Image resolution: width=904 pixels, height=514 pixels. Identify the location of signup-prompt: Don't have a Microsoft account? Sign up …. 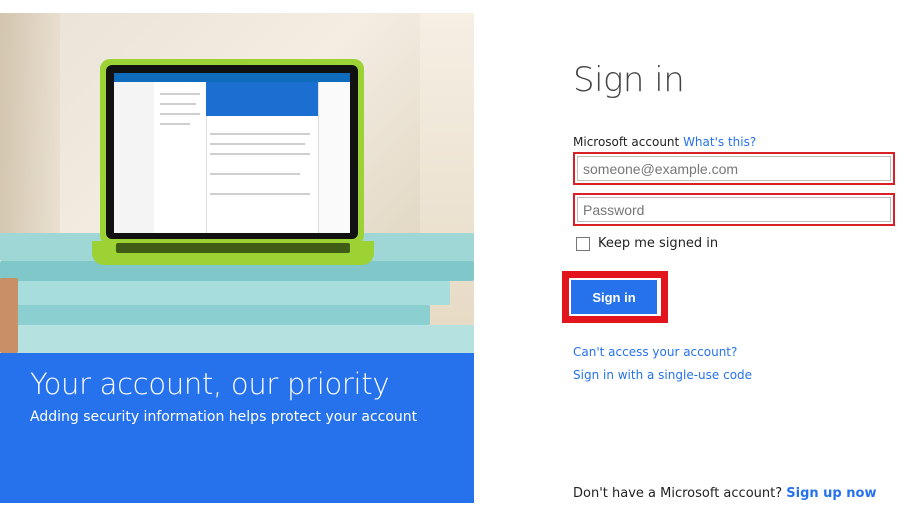
(724, 493).